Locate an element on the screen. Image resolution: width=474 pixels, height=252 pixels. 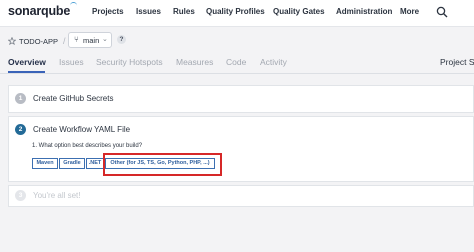
tab-security-hotspots: Security Hotspots is located at coordinates (129, 62).